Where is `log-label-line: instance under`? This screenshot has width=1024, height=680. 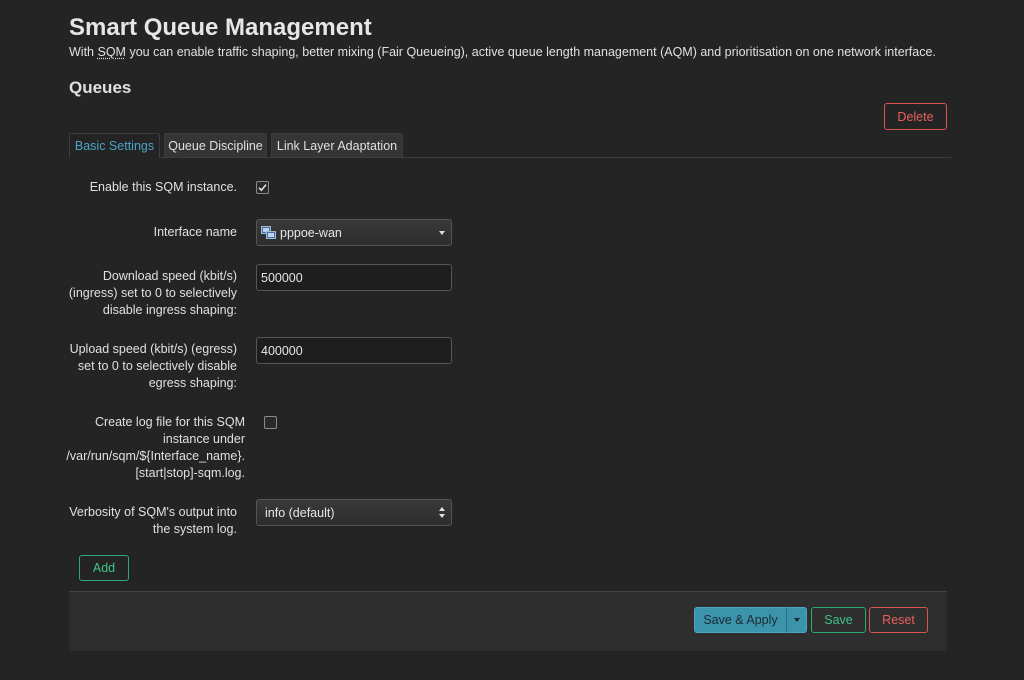 log-label-line: instance under is located at coordinates (203, 439).